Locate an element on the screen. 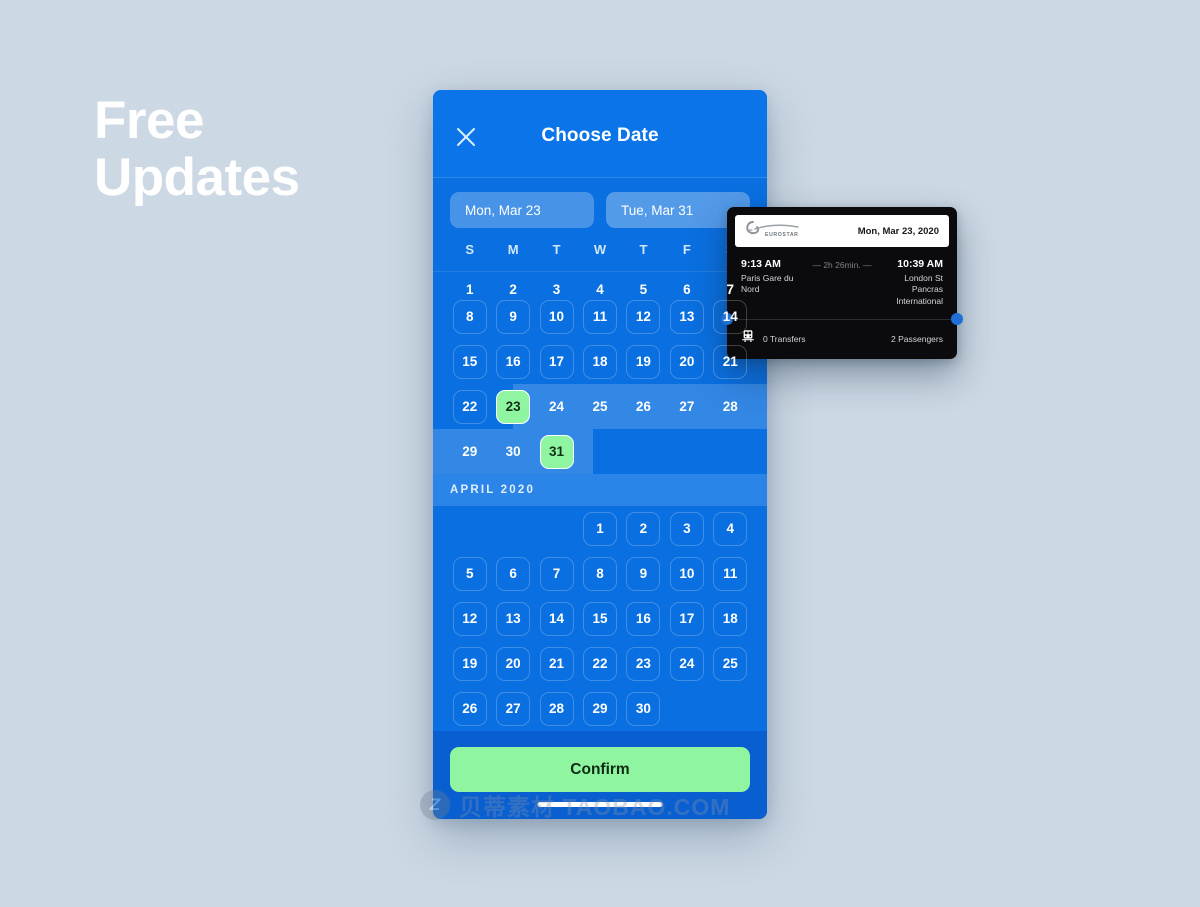  calendar-week-row: 26 27 28 29 30 is located at coordinates (600, 708).